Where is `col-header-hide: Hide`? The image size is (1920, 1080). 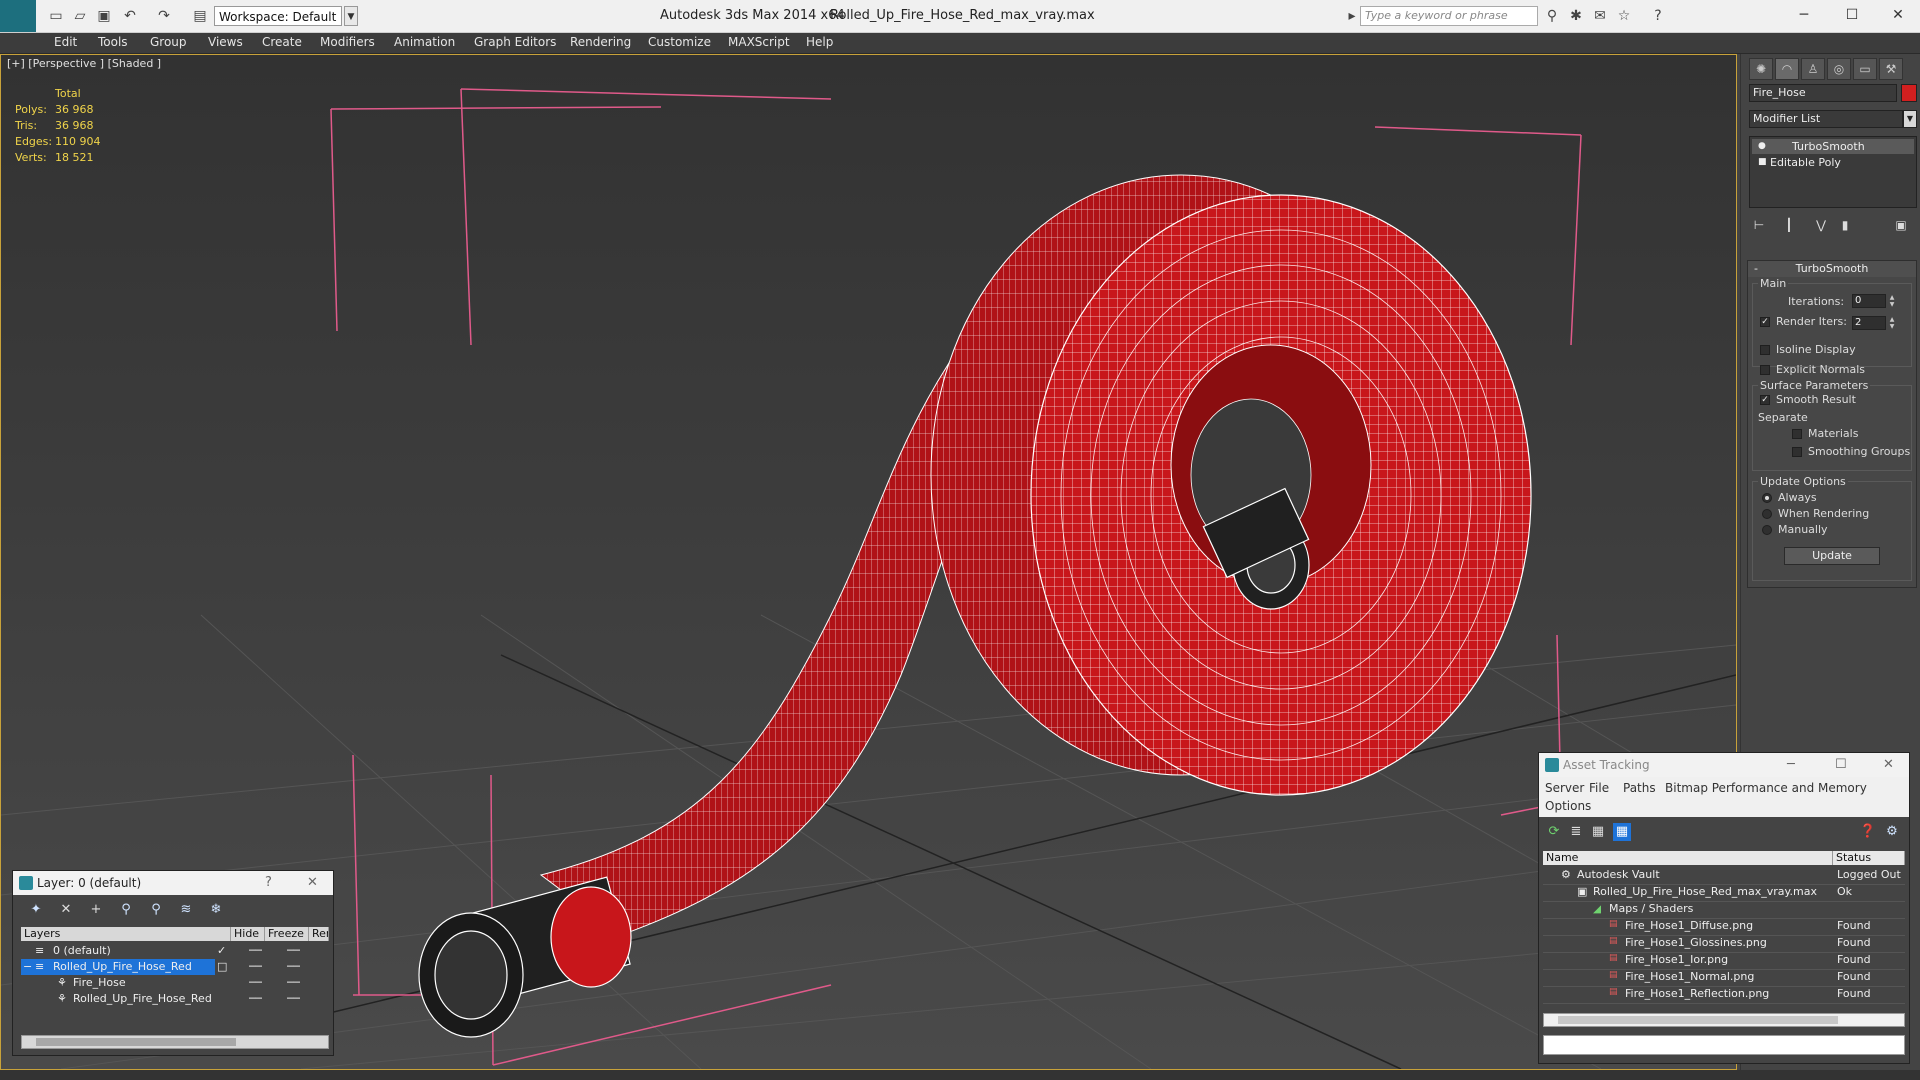 col-header-hide: Hide is located at coordinates (248, 934).